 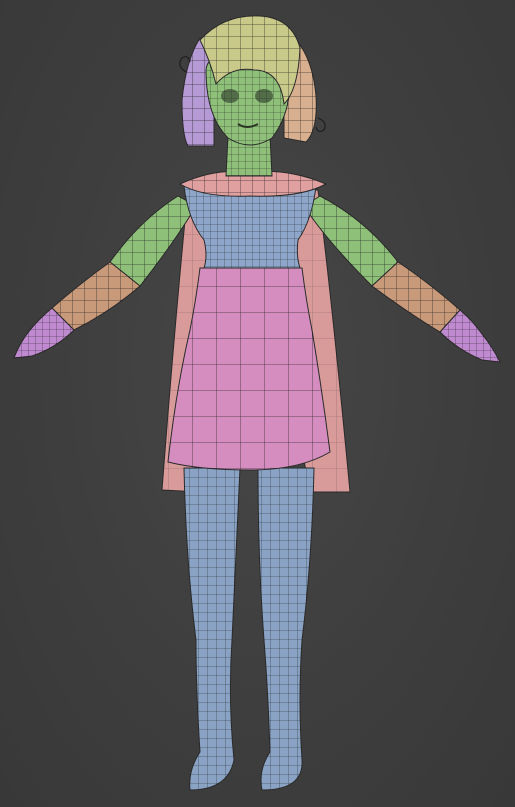 I want to click on arm-left, so click(x=105, y=277).